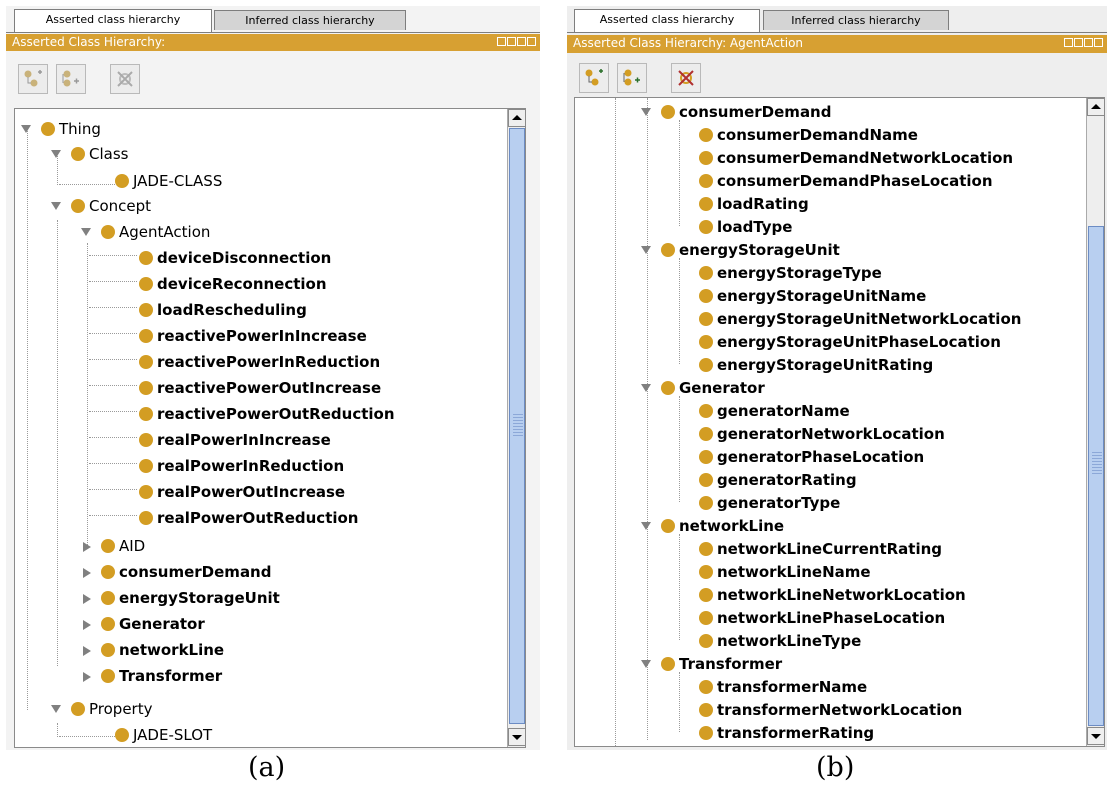 The image size is (1107, 787). What do you see at coordinates (835, 767) in the screenshot?
I see `caption-b: (b)` at bounding box center [835, 767].